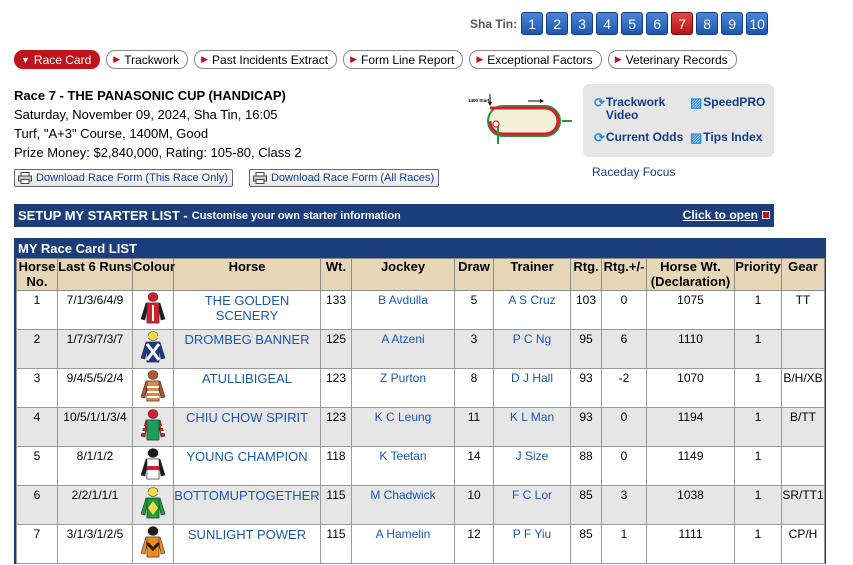 The image size is (853, 565). I want to click on race-button-9: 9, so click(732, 23).